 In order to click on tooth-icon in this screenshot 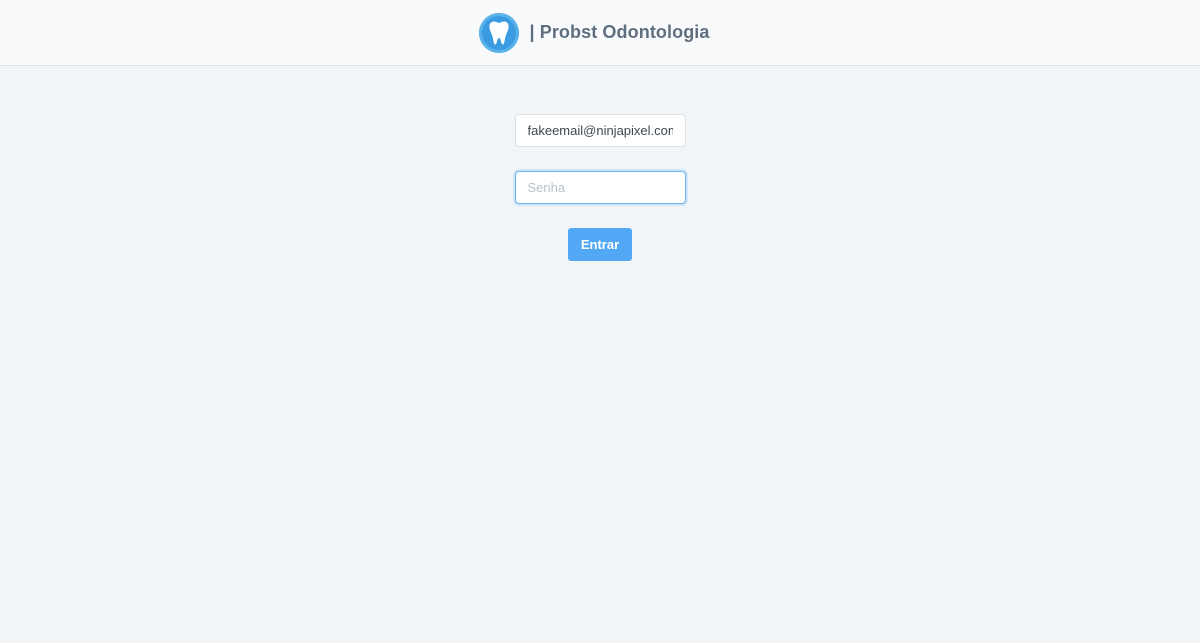, I will do `click(499, 32)`.